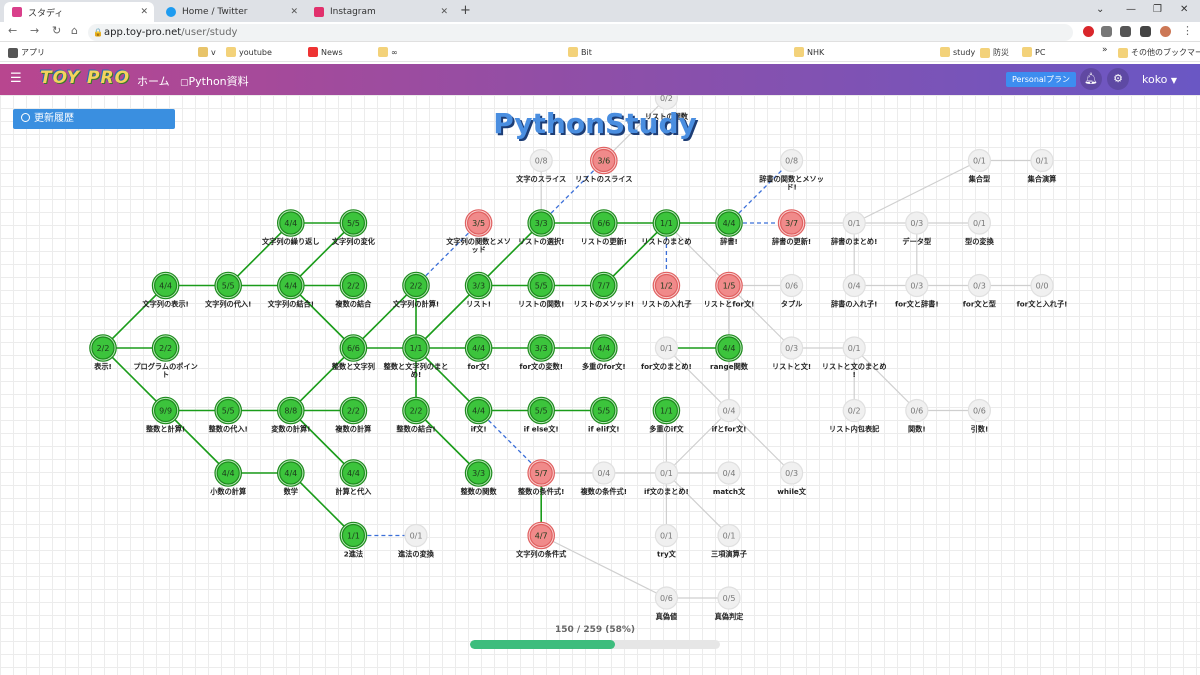  Describe the element at coordinates (165, 415) in the screenshot. I see `lesson-node: 9/9 整数と計算!` at that location.